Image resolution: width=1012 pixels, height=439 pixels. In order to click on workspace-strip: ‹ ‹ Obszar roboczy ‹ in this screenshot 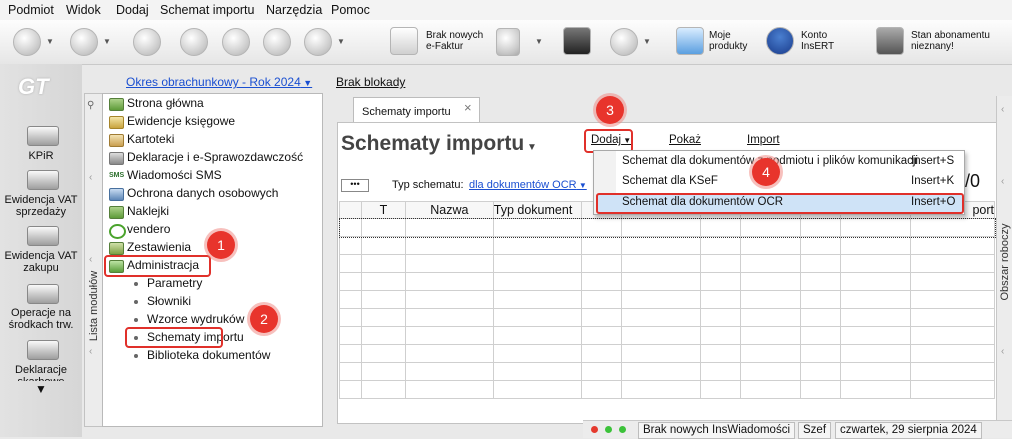, I will do `click(1004, 259)`.